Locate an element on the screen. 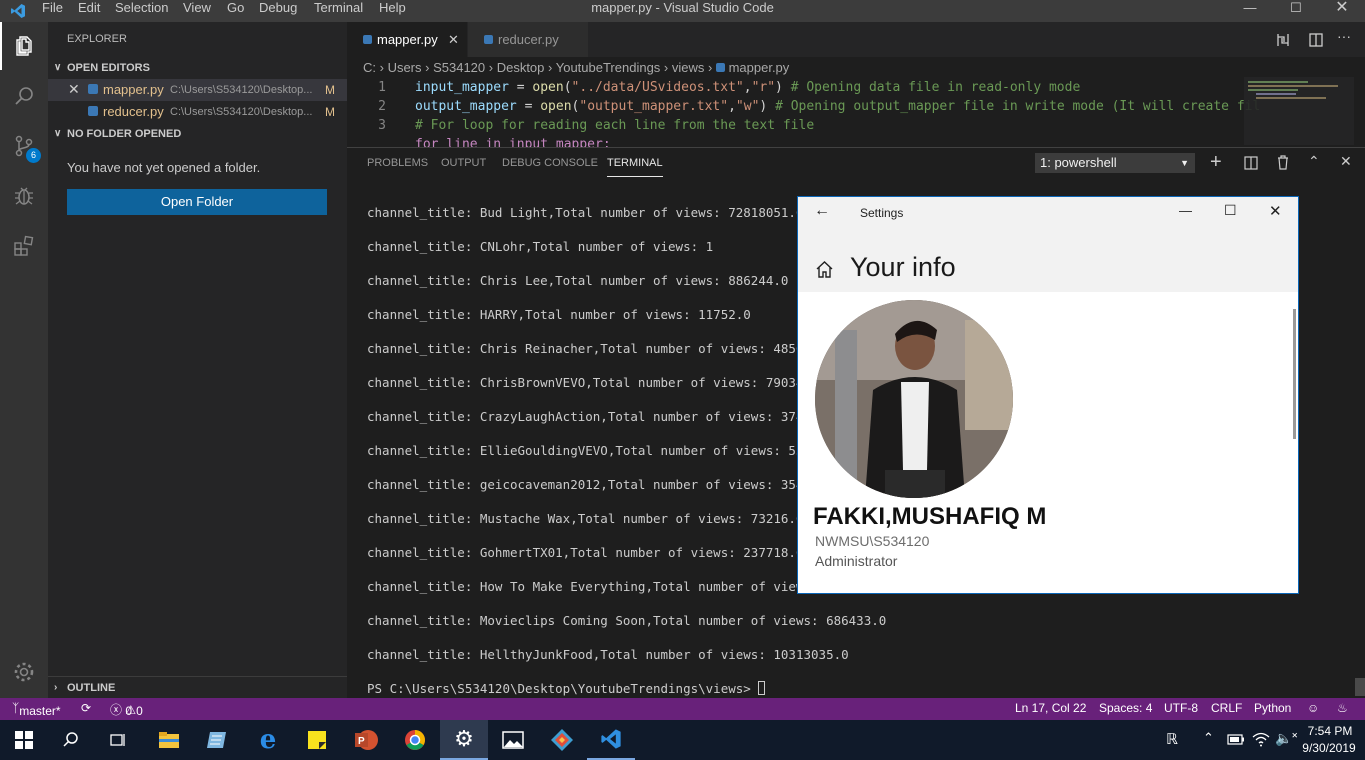  python-file-icon is located at coordinates (93, 111).